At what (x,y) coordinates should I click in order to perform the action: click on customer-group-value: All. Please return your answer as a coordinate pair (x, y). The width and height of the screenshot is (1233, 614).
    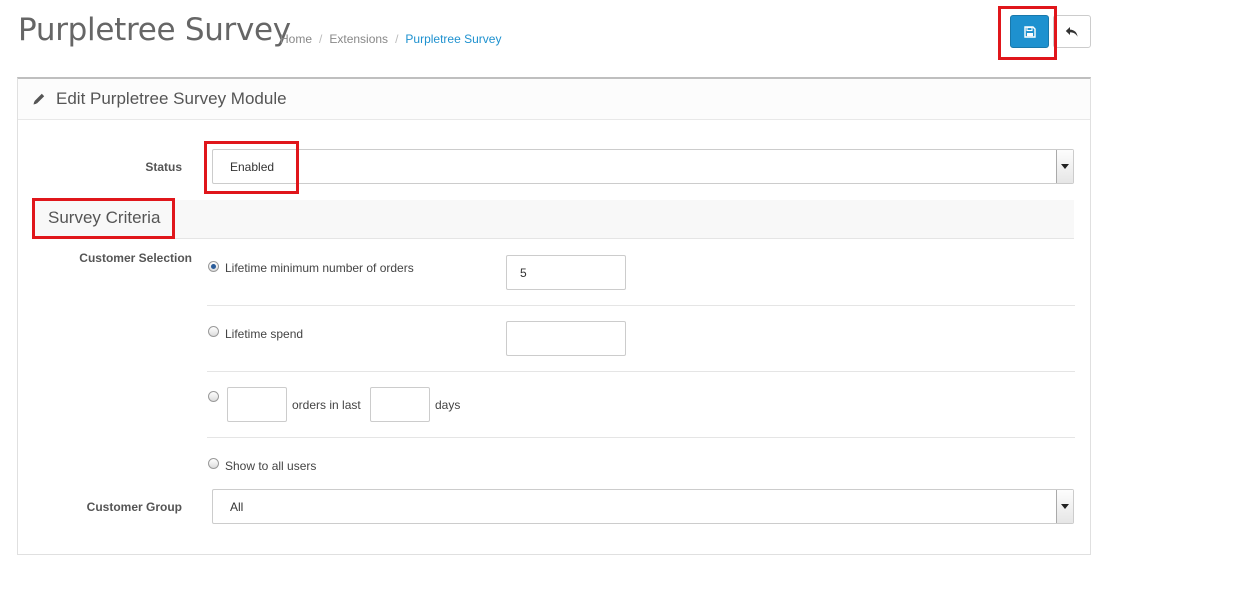
    Looking at the image, I should click on (237, 506).